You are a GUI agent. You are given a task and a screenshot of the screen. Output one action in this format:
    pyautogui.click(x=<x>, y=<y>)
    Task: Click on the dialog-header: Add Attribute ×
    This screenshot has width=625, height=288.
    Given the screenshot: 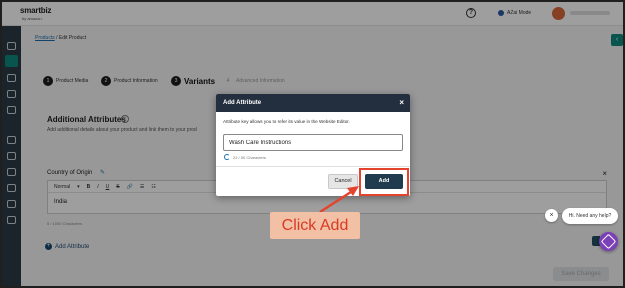 What is the action you would take?
    pyautogui.click(x=313, y=103)
    